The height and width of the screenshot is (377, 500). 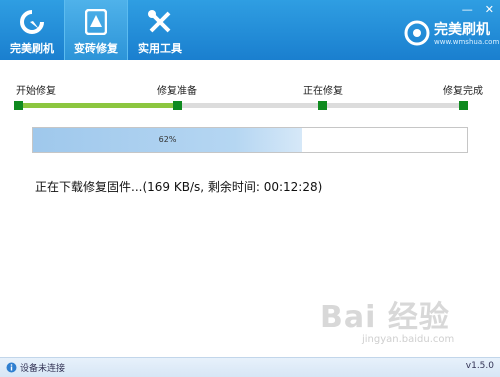 What do you see at coordinates (160, 48) in the screenshot?
I see `tab-label: 实用工具` at bounding box center [160, 48].